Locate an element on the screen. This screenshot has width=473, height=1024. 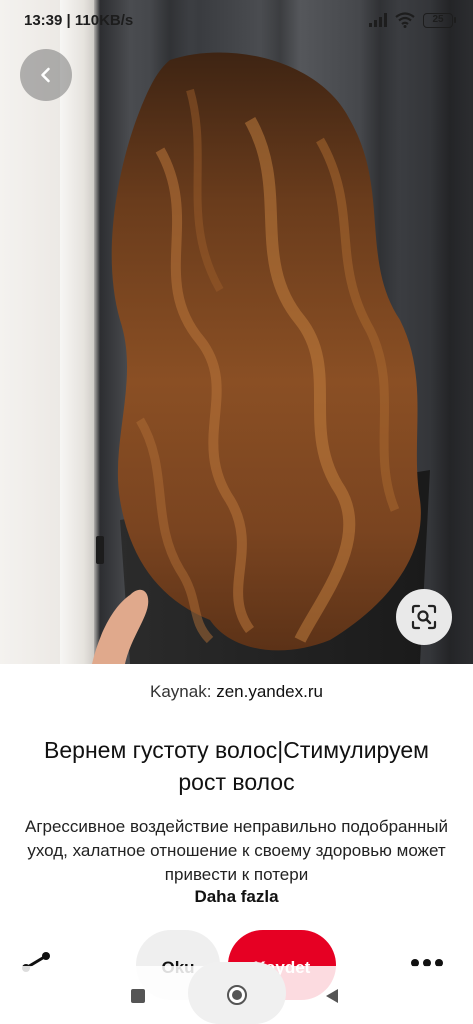
visual-search-button is located at coordinates (424, 617).